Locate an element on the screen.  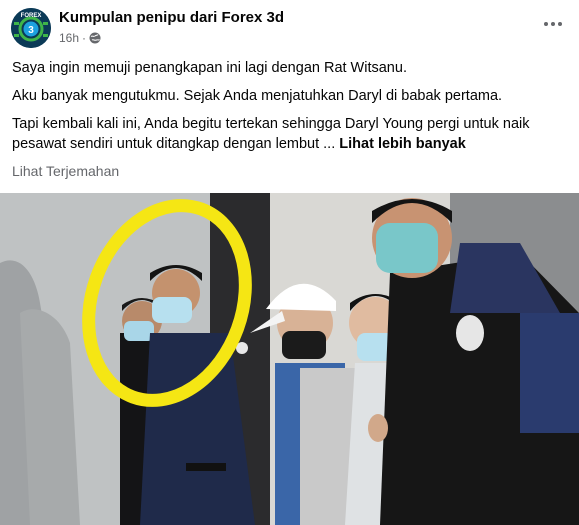
more-options-button is located at coordinates (553, 24).